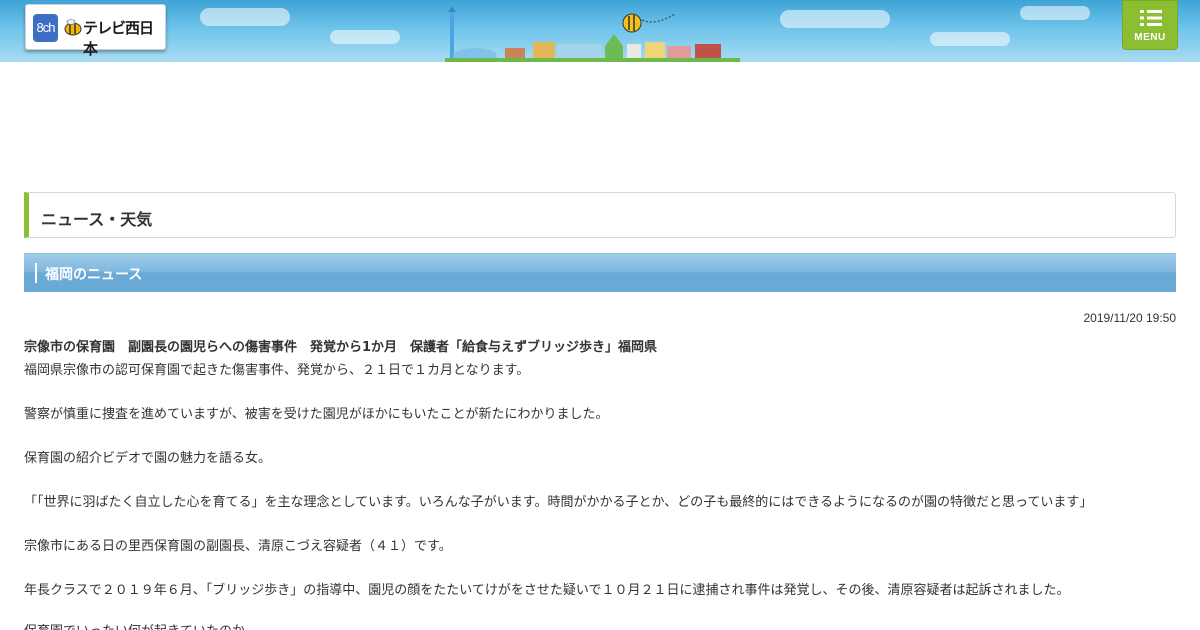 Image resolution: width=1200 pixels, height=630 pixels. What do you see at coordinates (1150, 37) in the screenshot?
I see `menu-label: MENU` at bounding box center [1150, 37].